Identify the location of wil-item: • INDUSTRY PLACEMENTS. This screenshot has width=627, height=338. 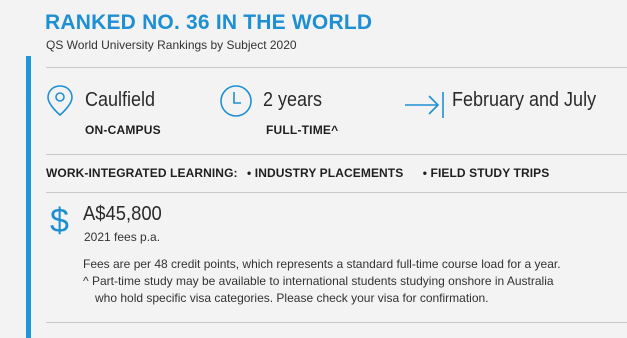
(325, 173).